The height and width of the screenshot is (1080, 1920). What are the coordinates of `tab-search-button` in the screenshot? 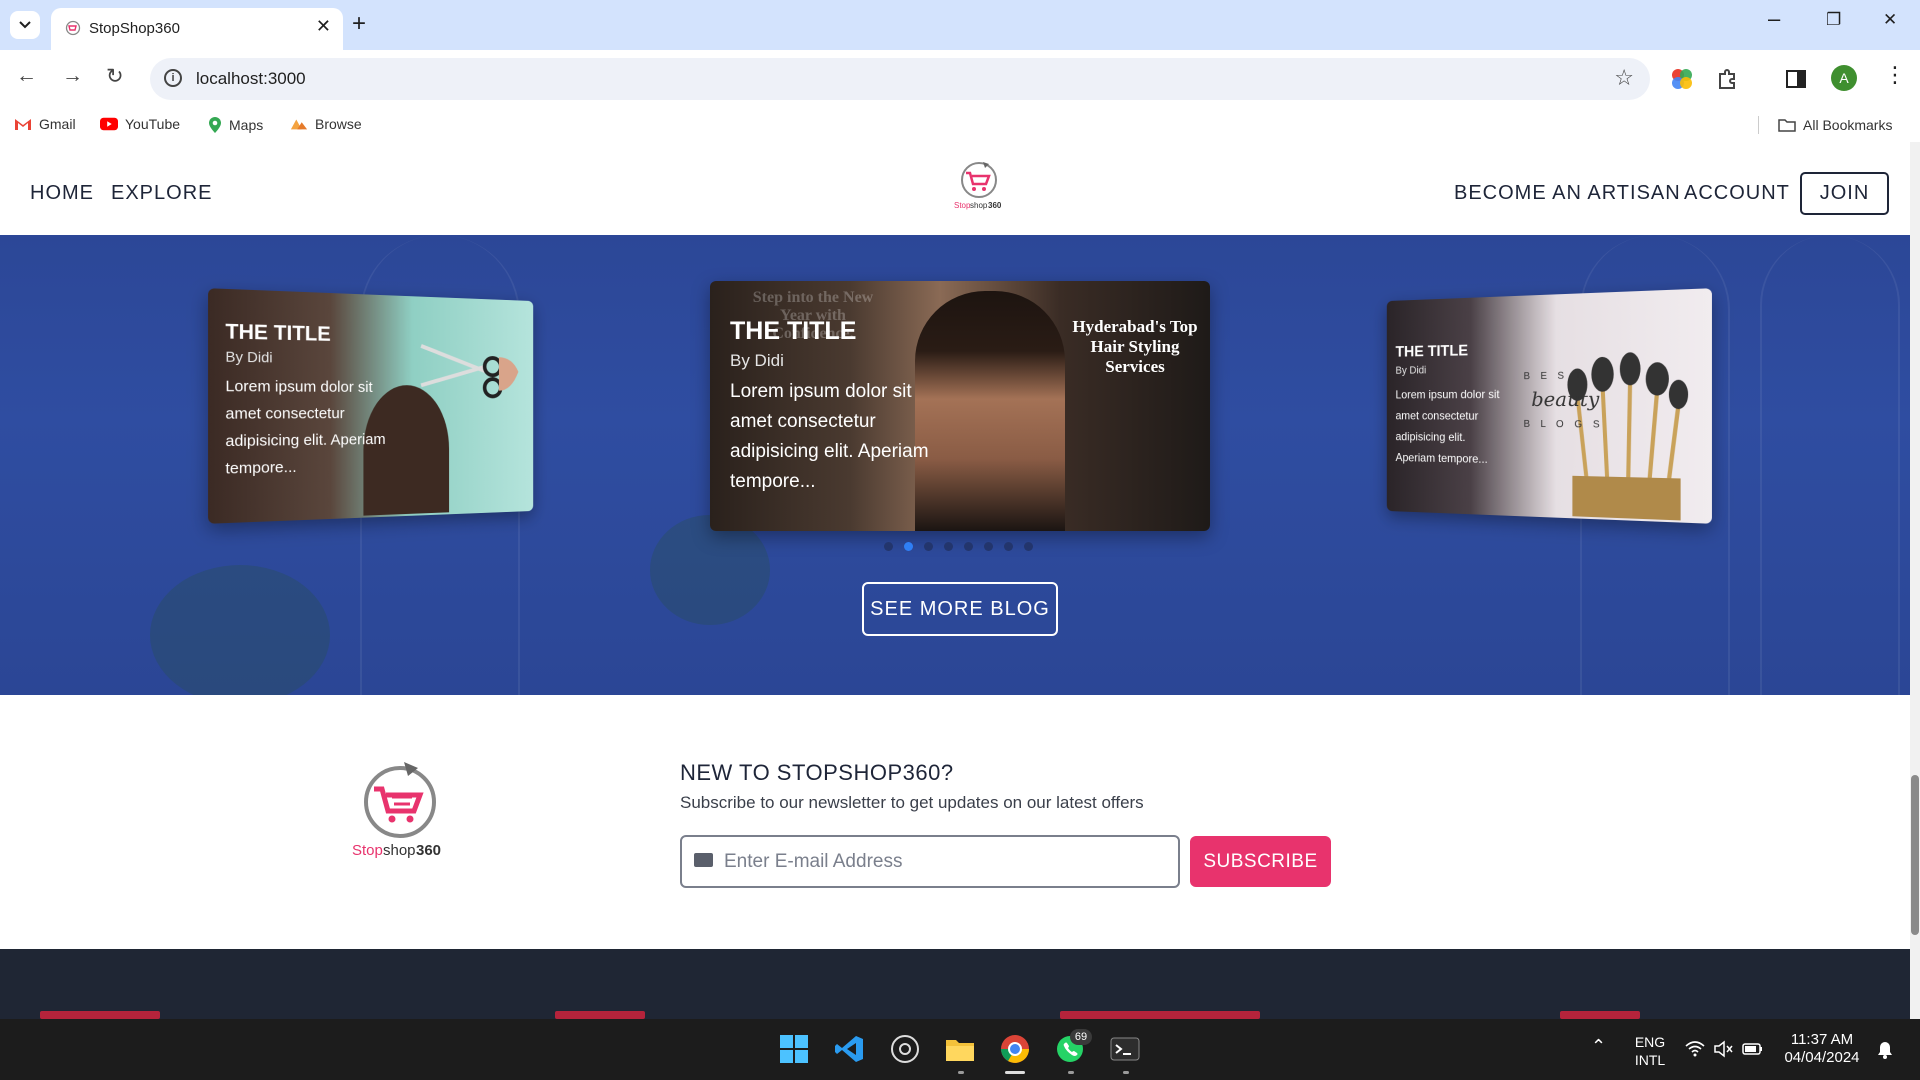 It's located at (25, 25).